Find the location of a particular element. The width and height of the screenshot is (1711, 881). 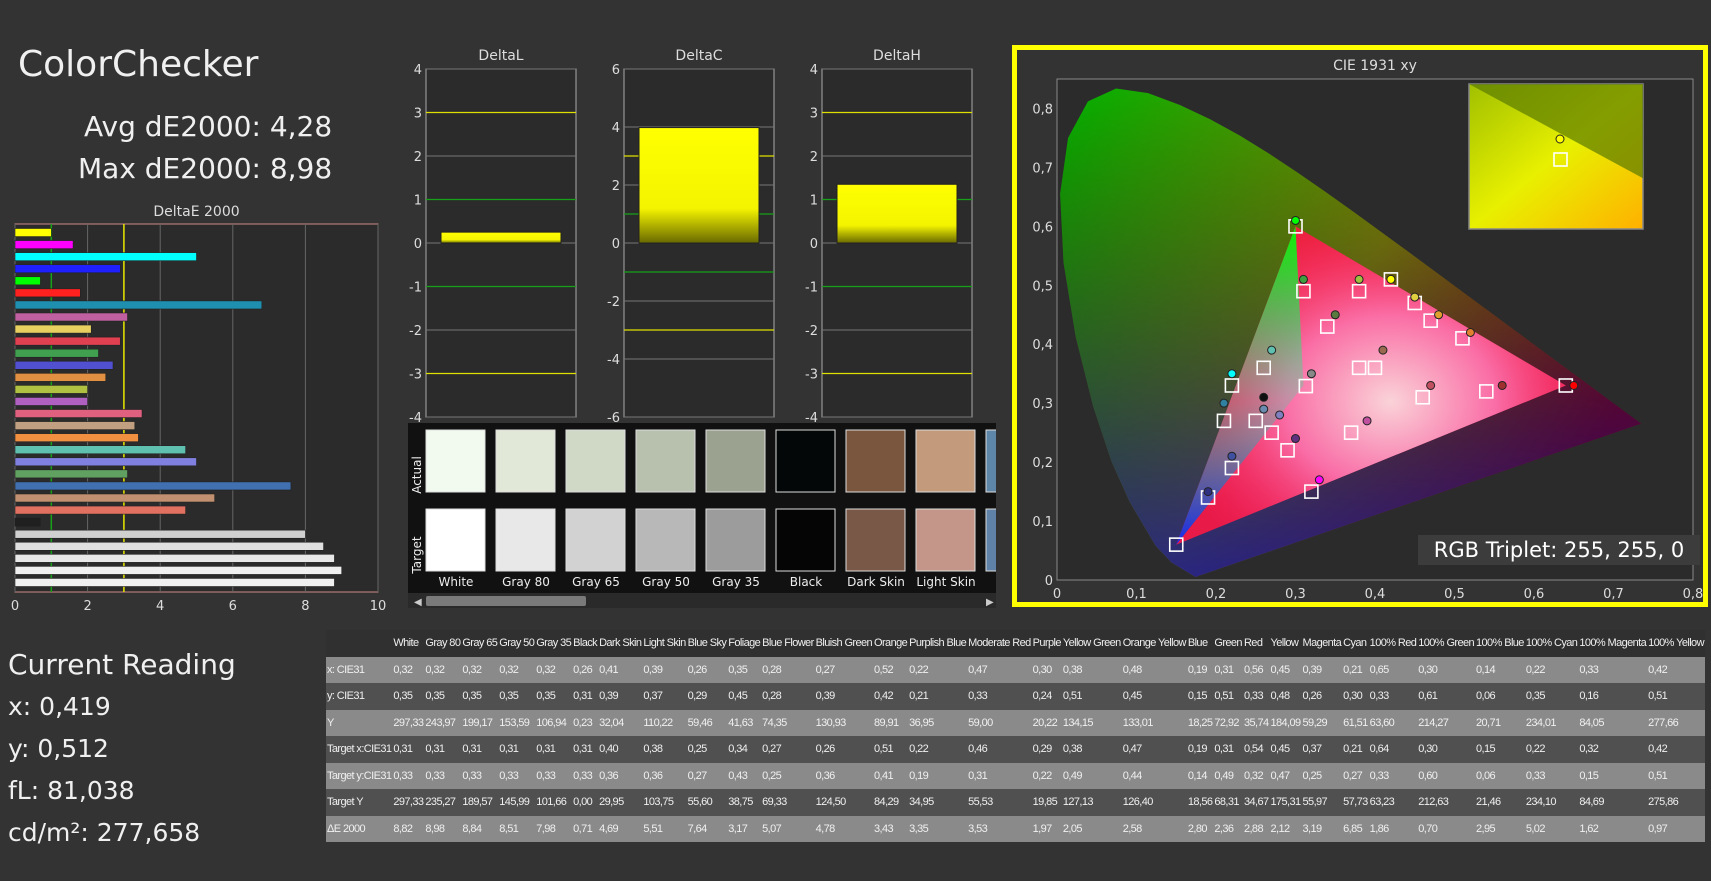

table-header-cell: Red is located at coordinates (1256, 643).